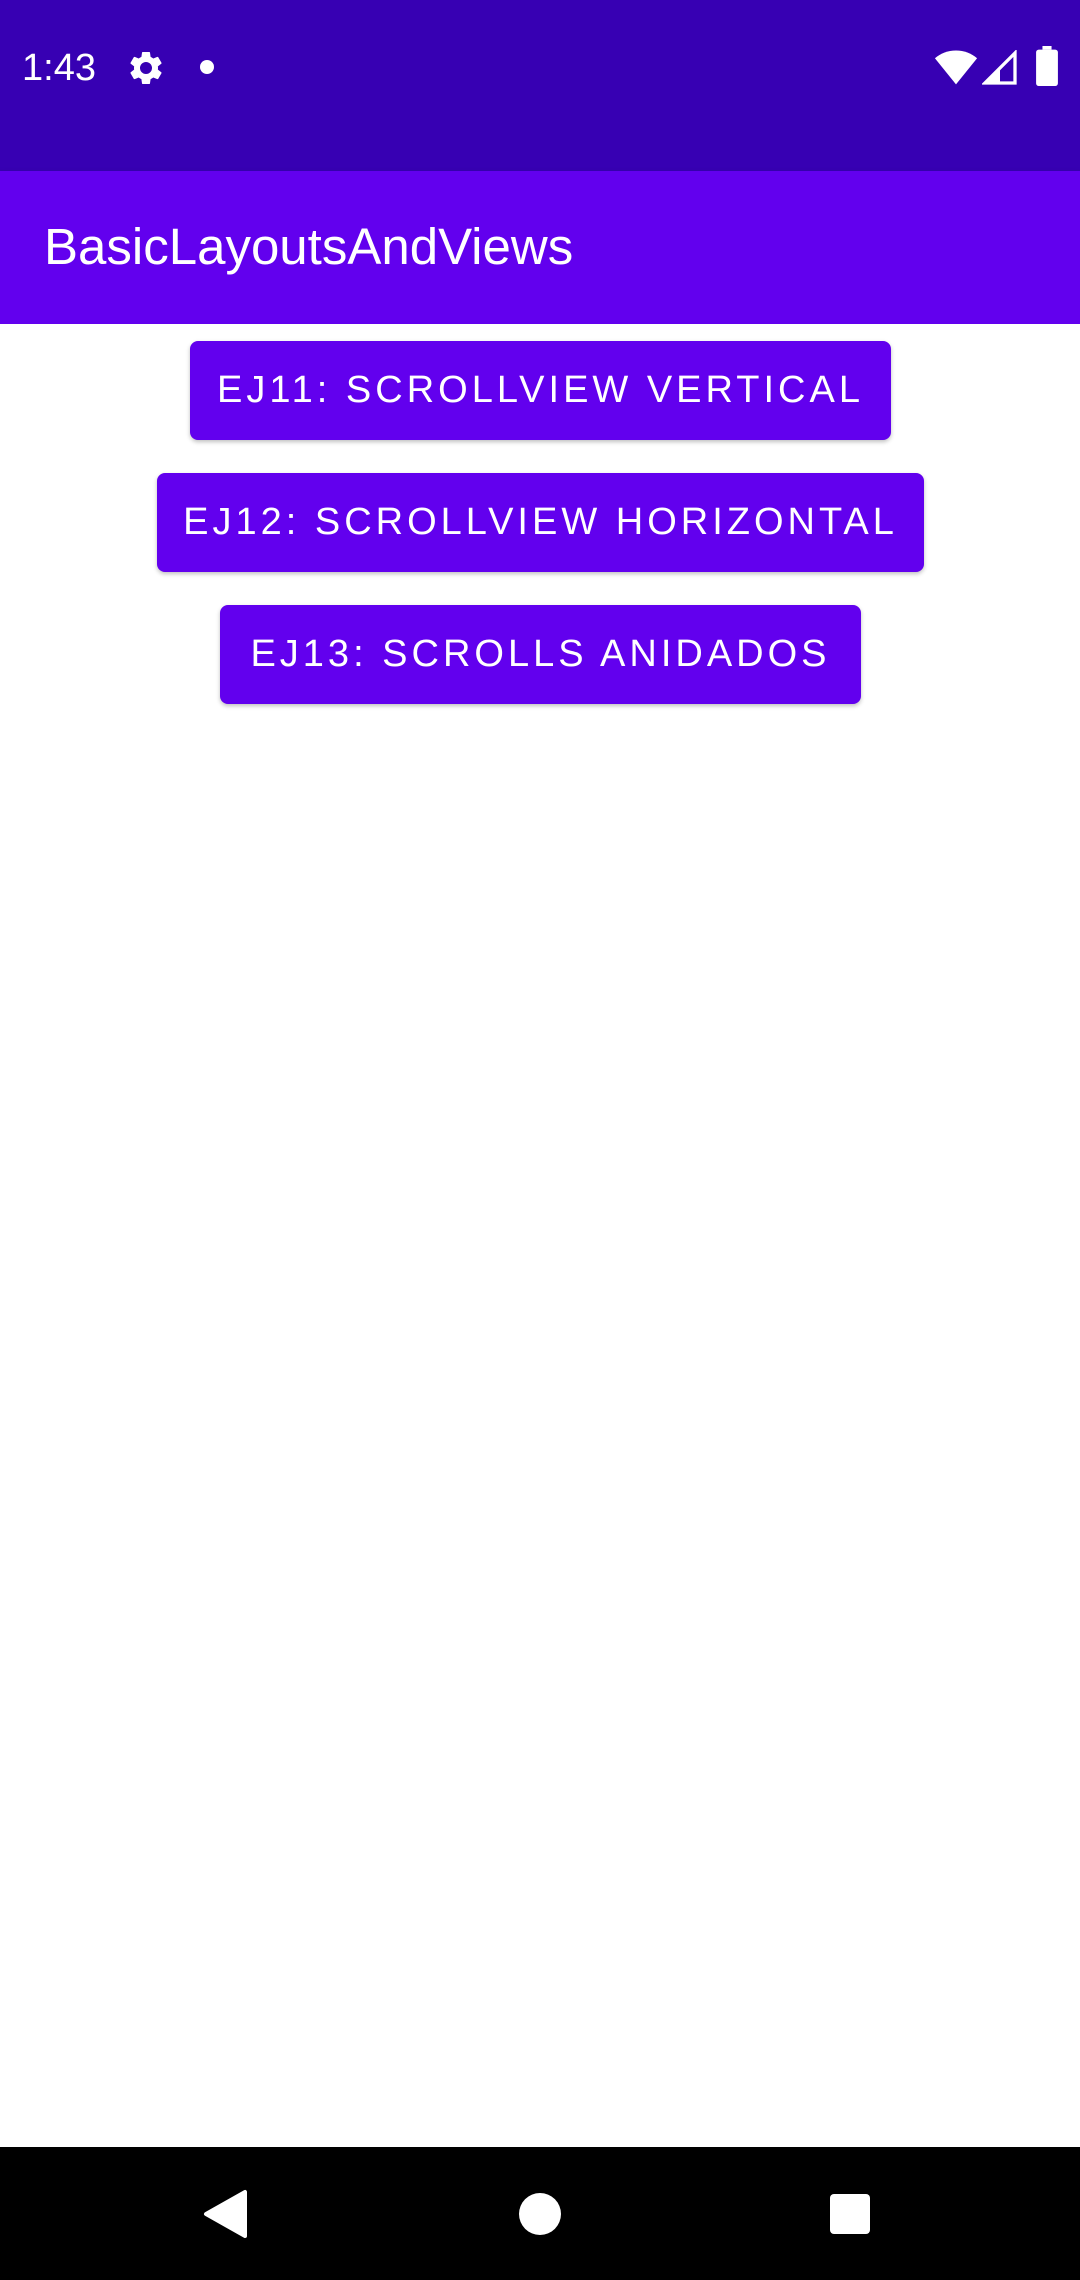 This screenshot has width=1080, height=2280. Describe the element at coordinates (850, 2214) in the screenshot. I see `recents-icon` at that location.